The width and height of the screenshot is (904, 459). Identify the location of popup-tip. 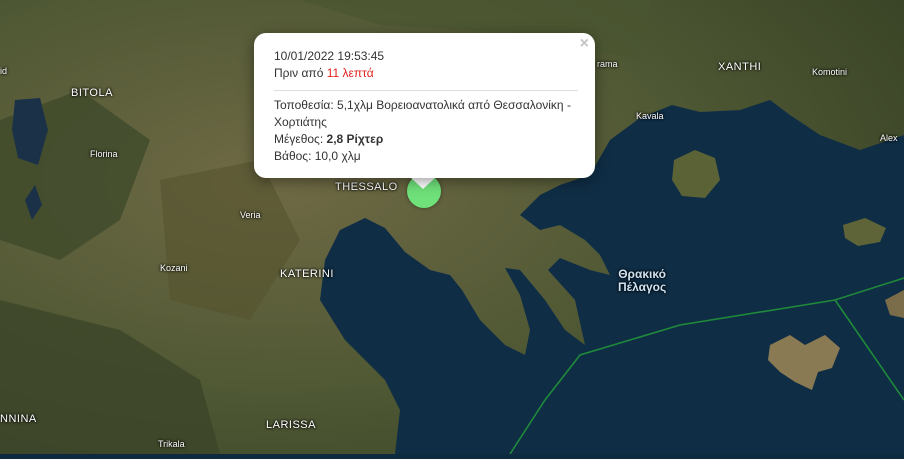
(423, 183).